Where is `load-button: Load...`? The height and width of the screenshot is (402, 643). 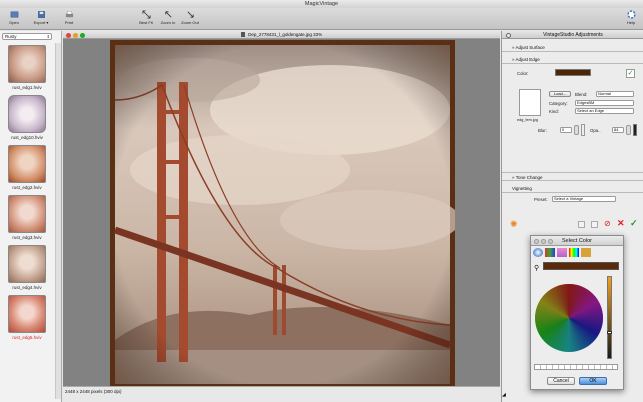
load-button: Load... is located at coordinates (560, 94).